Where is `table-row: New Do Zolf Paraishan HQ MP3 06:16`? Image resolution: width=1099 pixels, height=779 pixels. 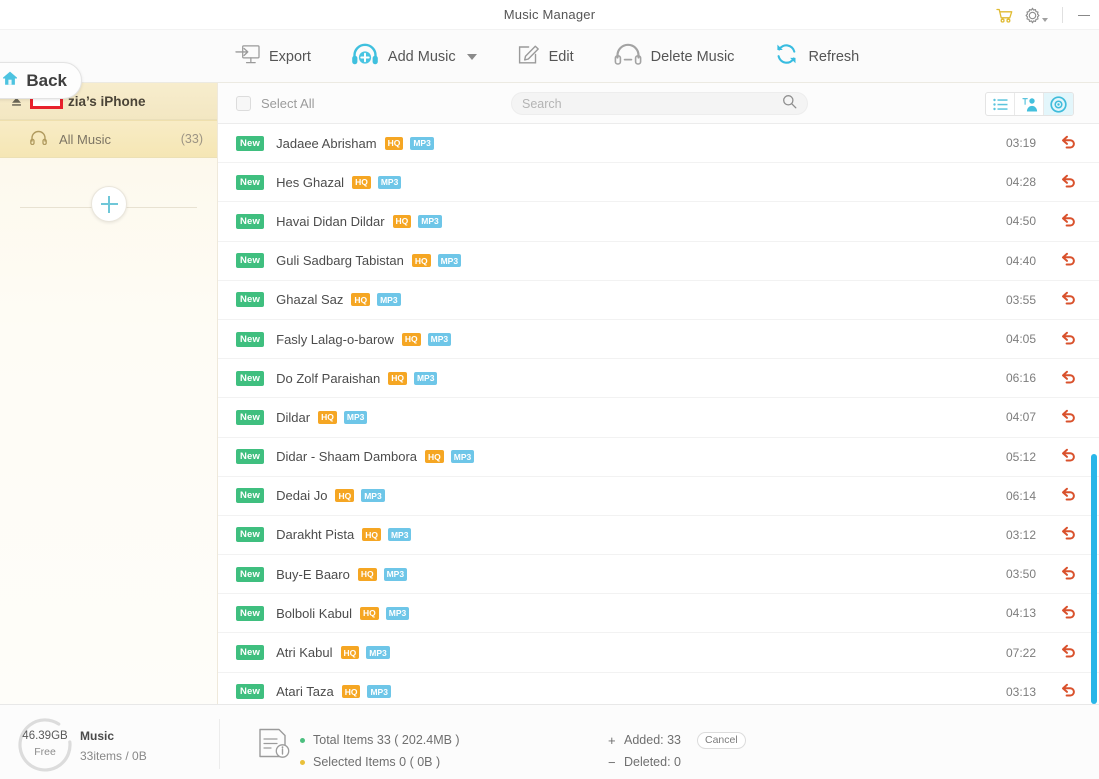
table-row: New Do Zolf Paraishan HQ MP3 06:16 is located at coordinates (658, 379).